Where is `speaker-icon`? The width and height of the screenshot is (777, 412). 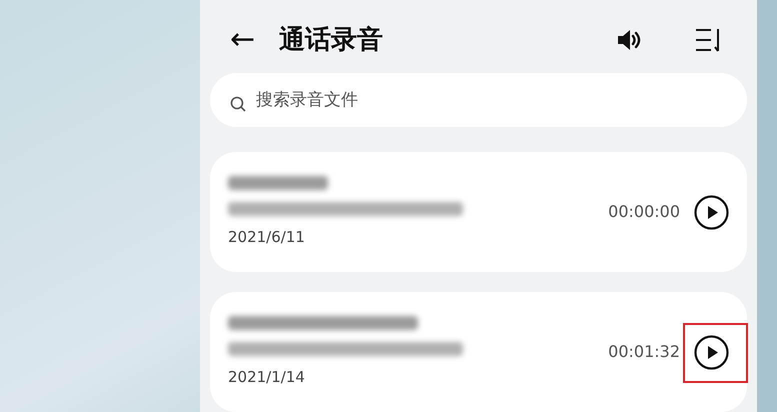 speaker-icon is located at coordinates (630, 40).